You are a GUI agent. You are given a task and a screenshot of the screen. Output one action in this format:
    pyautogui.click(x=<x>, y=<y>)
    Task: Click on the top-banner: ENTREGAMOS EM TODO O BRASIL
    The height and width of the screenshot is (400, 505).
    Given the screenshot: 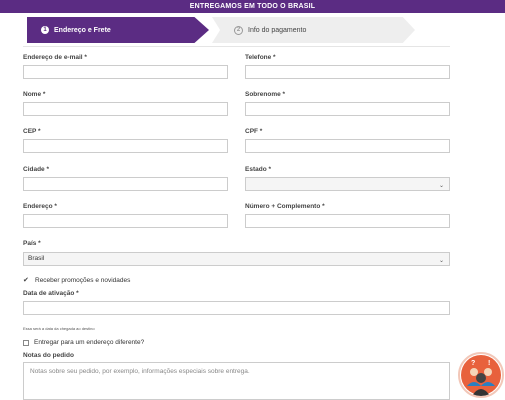 What is the action you would take?
    pyautogui.click(x=252, y=6)
    